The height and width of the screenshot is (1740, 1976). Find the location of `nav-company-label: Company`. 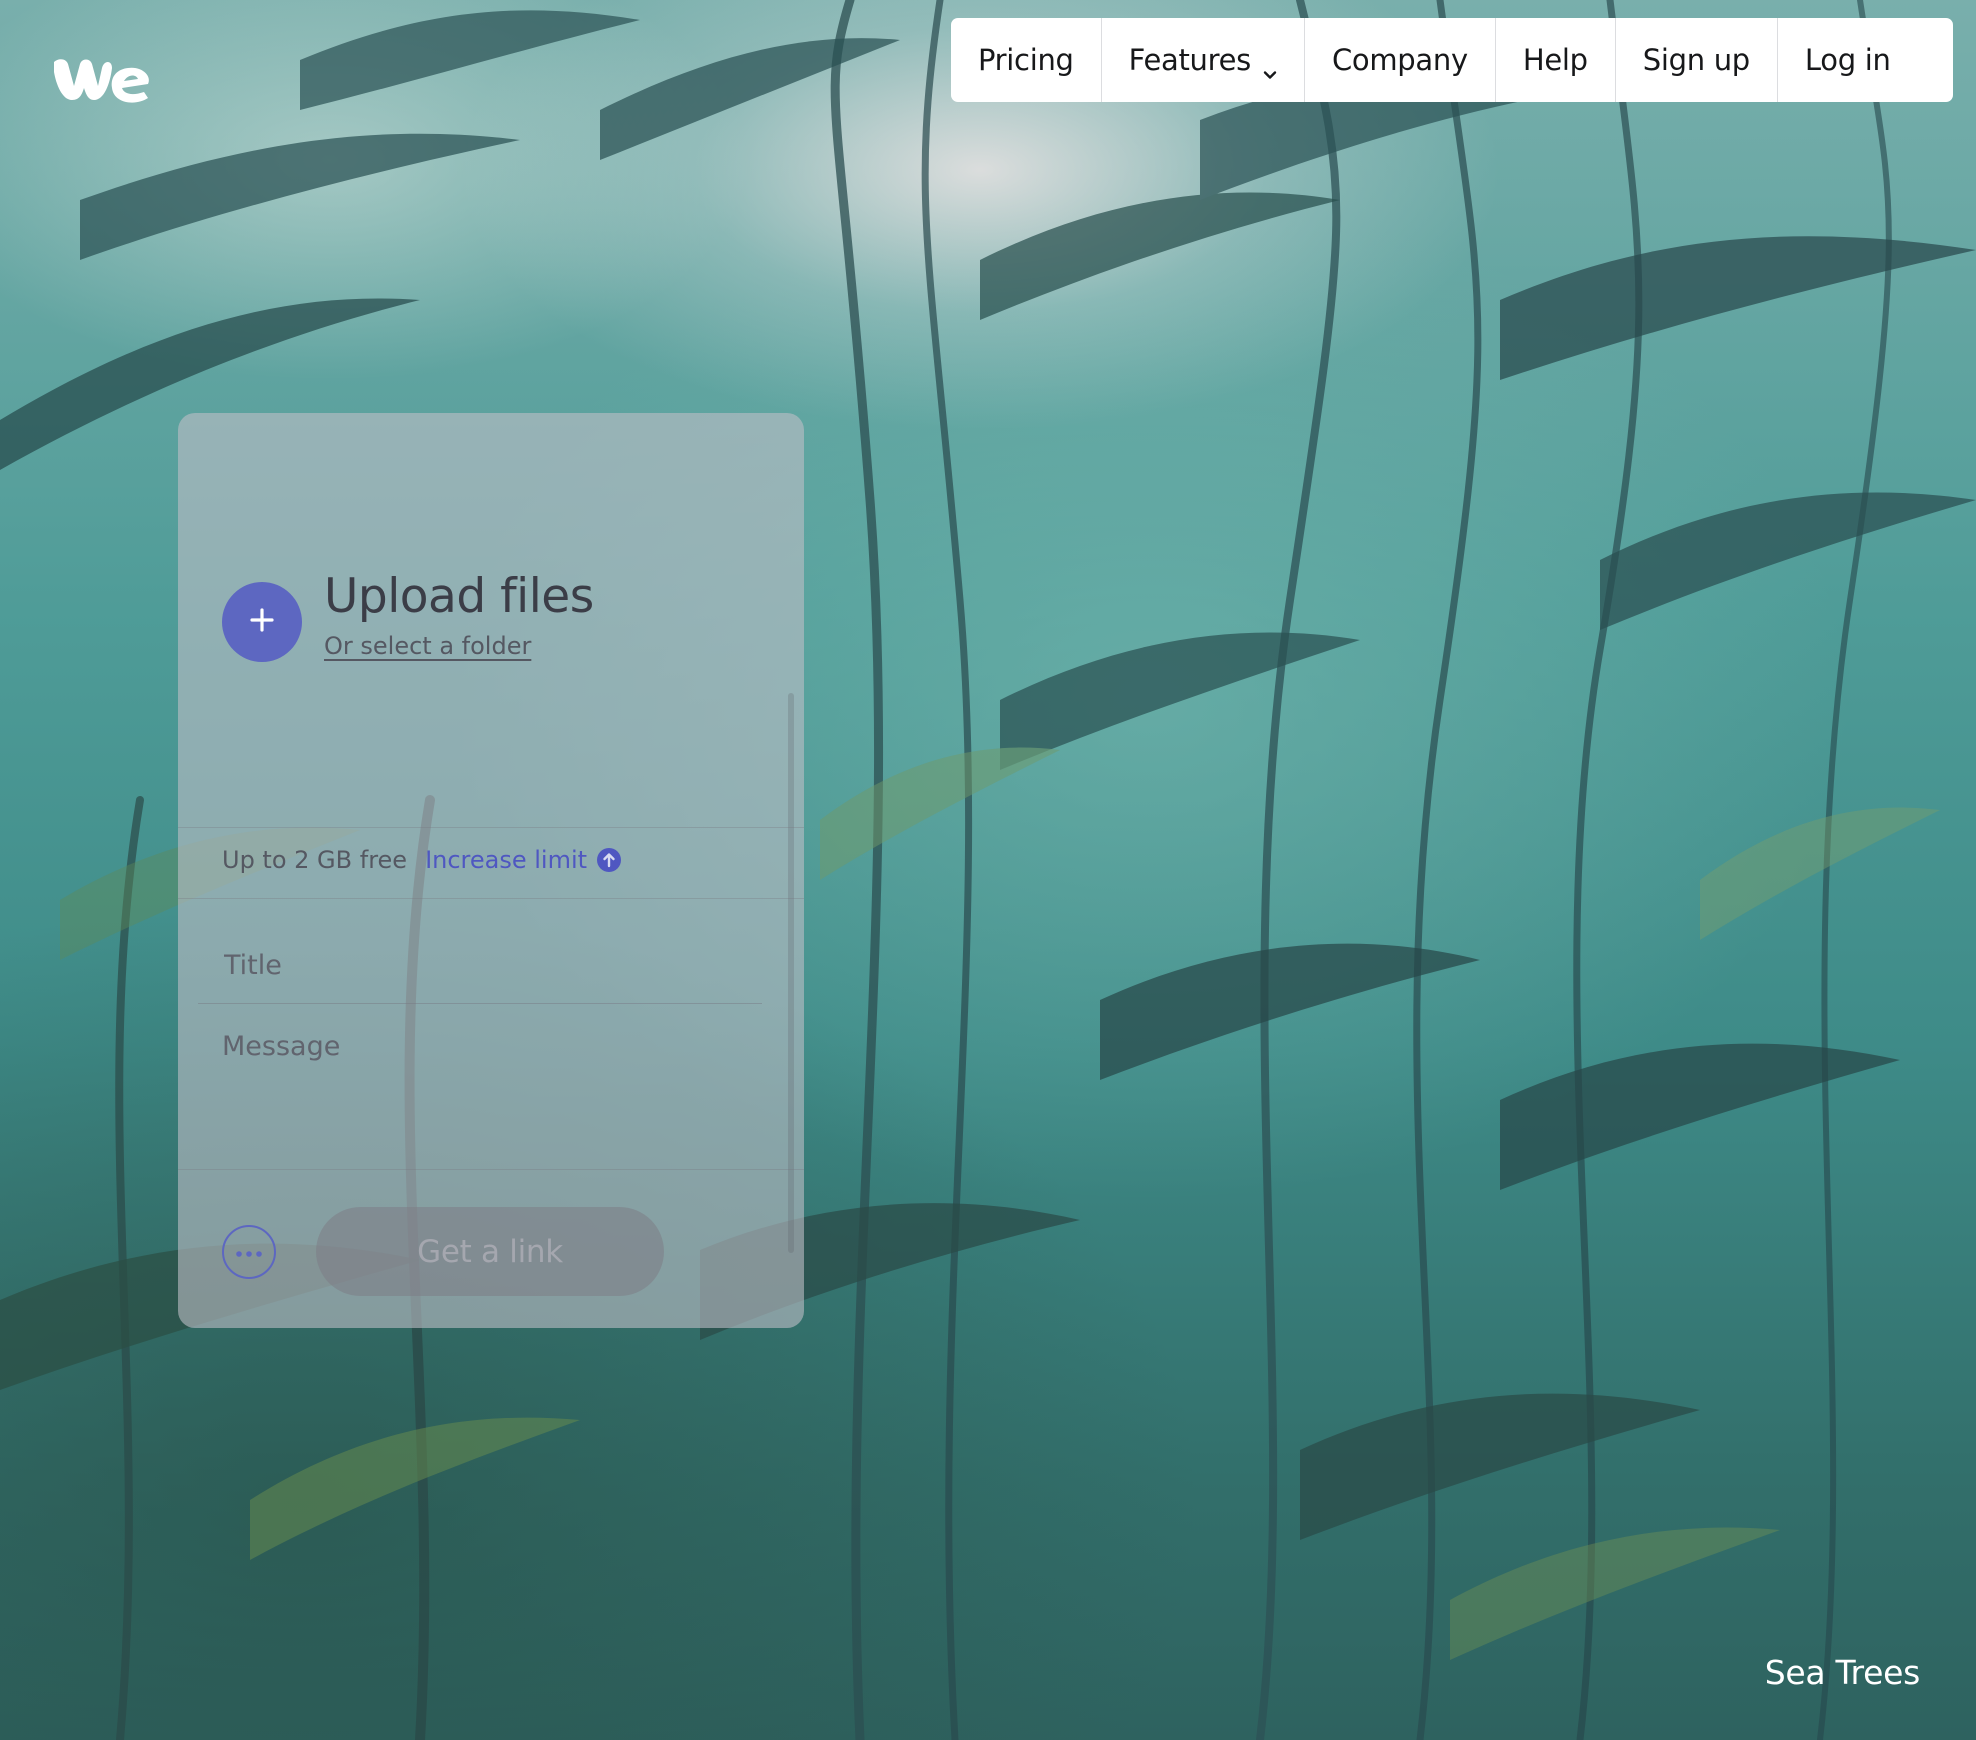

nav-company-label: Company is located at coordinates (1399, 60).